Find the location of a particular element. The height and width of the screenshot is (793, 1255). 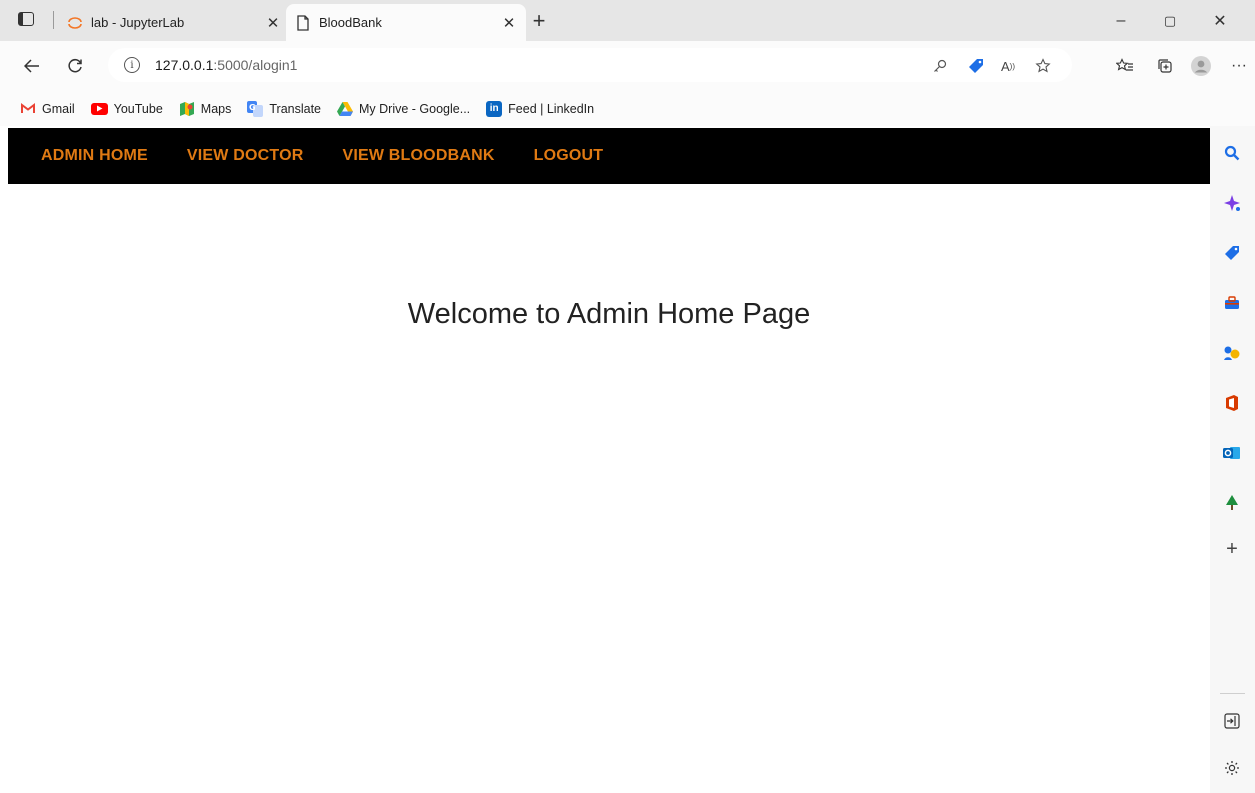

favorite-label: Feed | LinkedIn is located at coordinates (551, 108).